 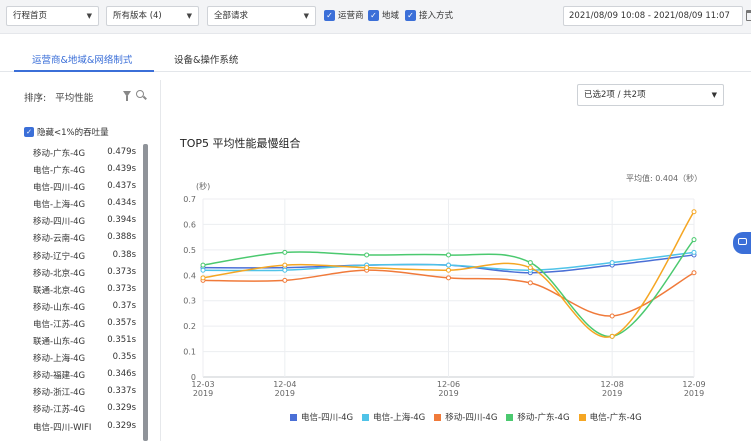 I want to click on feedback-button, so click(x=742, y=243).